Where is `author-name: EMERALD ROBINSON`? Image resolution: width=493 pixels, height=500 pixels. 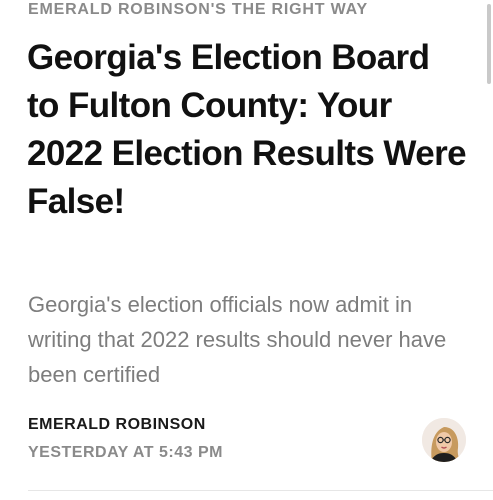
author-name: EMERALD ROBINSON is located at coordinates (117, 425).